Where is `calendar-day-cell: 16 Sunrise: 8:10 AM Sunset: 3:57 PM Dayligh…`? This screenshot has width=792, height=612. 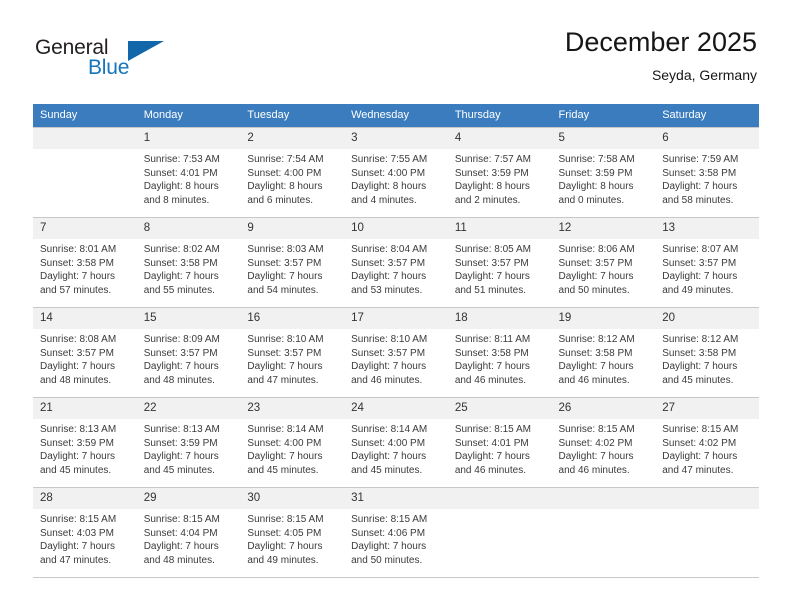
calendar-day-cell: 16 Sunrise: 8:10 AM Sunset: 3:57 PM Dayligh… is located at coordinates (292, 352).